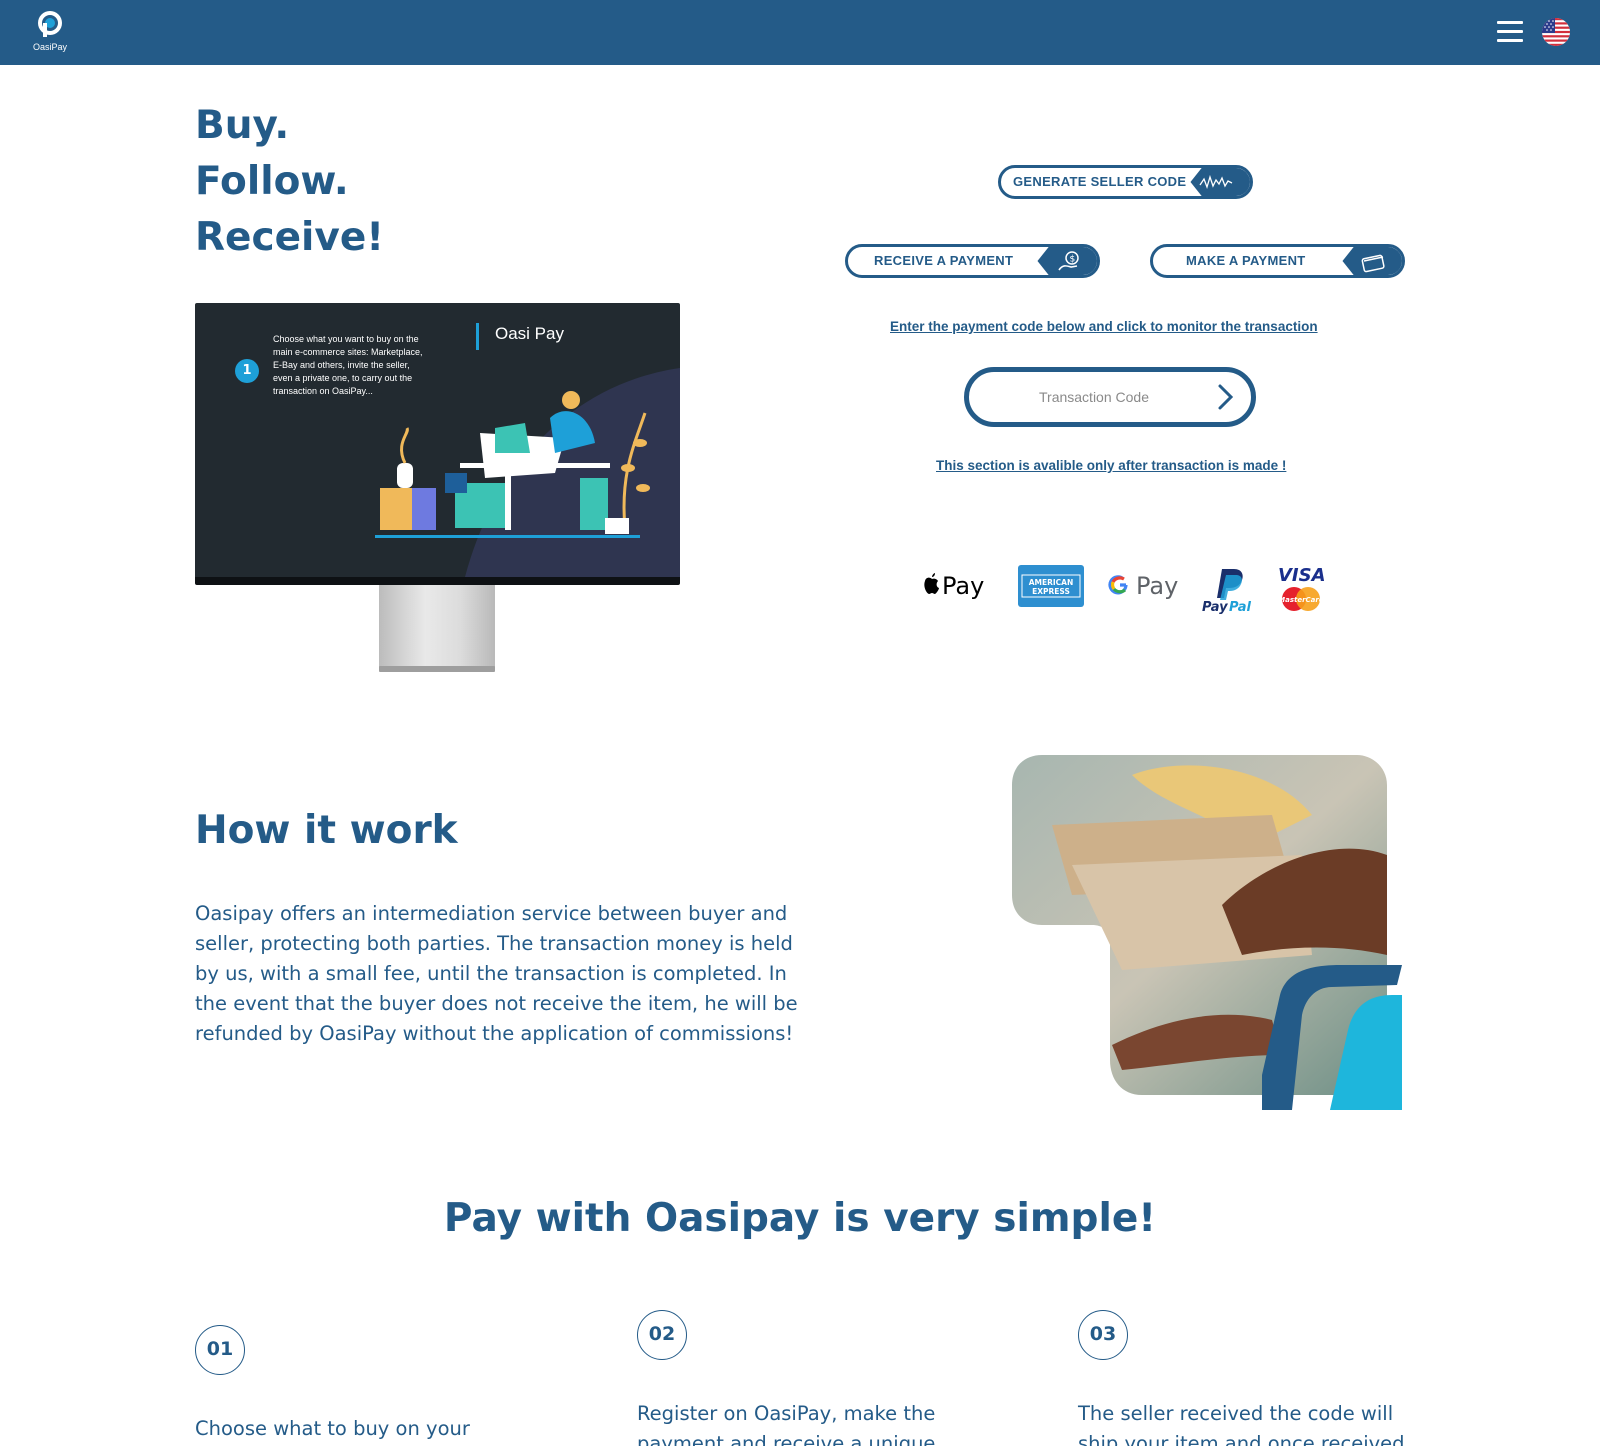  Describe the element at coordinates (662, 1335) in the screenshot. I see `step-number-2: 02` at that location.